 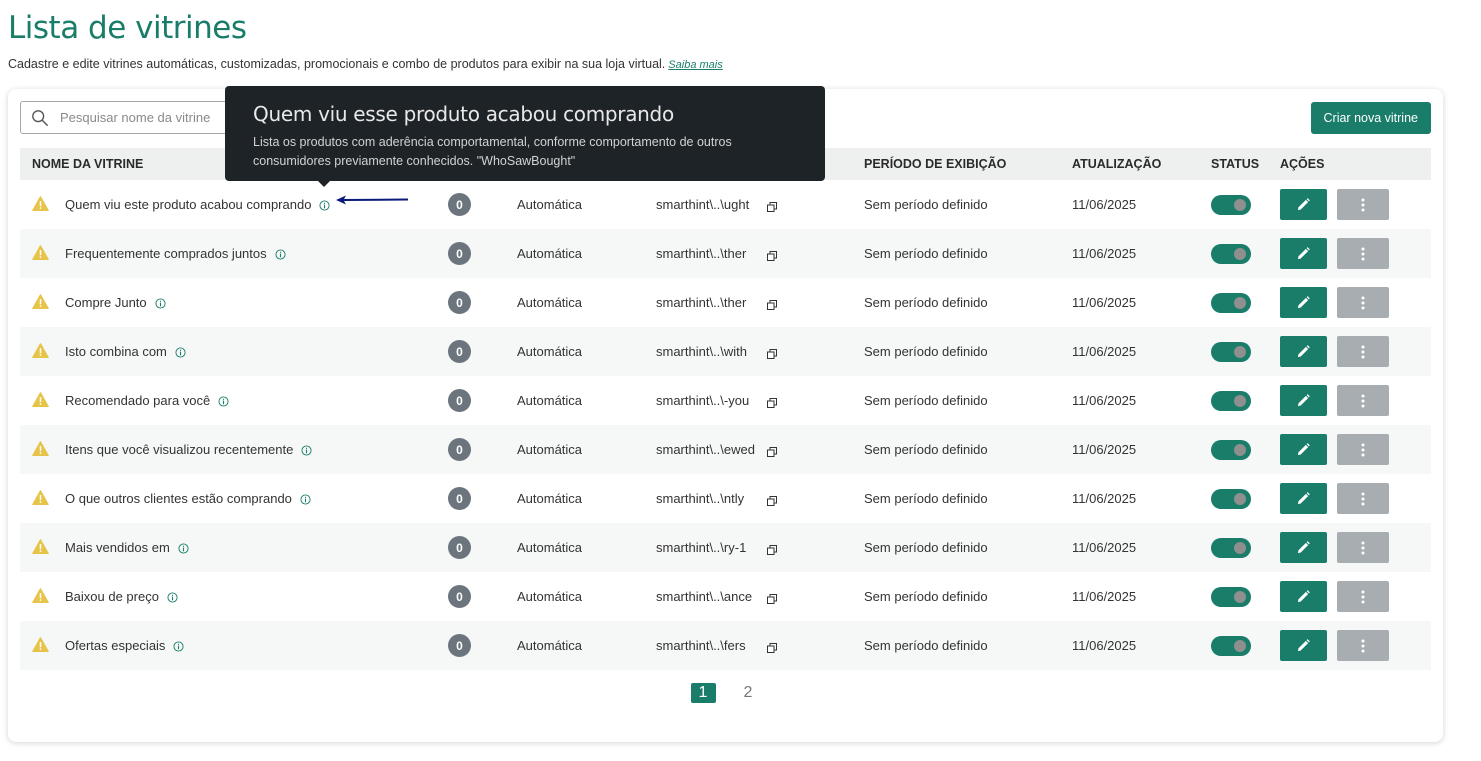 What do you see at coordinates (748, 693) in the screenshot?
I see `page-button-2: 2` at bounding box center [748, 693].